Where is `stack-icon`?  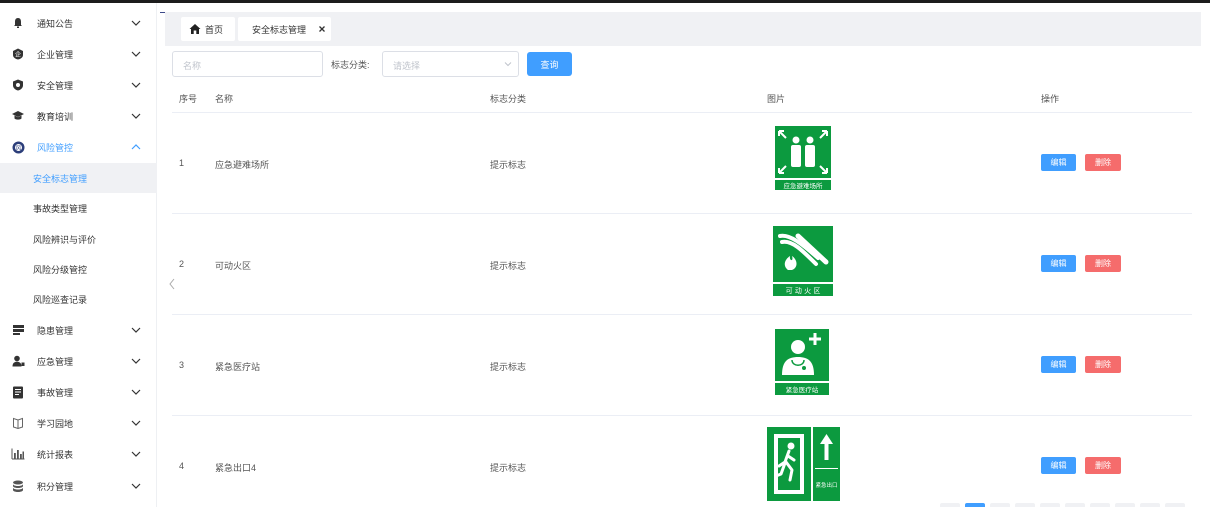
stack-icon is located at coordinates (18, 330).